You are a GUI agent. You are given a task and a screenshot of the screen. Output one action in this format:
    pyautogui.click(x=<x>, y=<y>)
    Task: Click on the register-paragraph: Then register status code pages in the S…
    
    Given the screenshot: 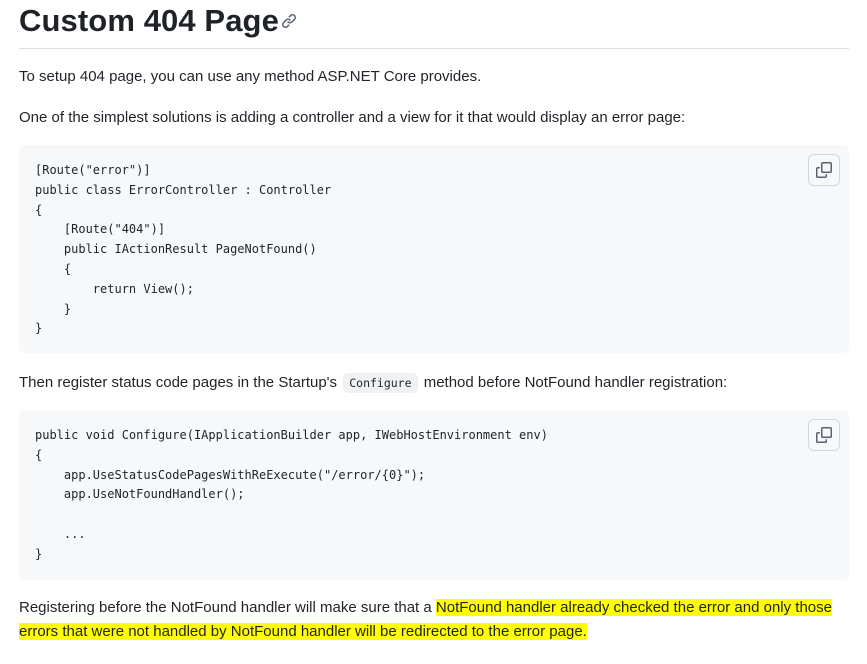 What is the action you would take?
    pyautogui.click(x=373, y=383)
    